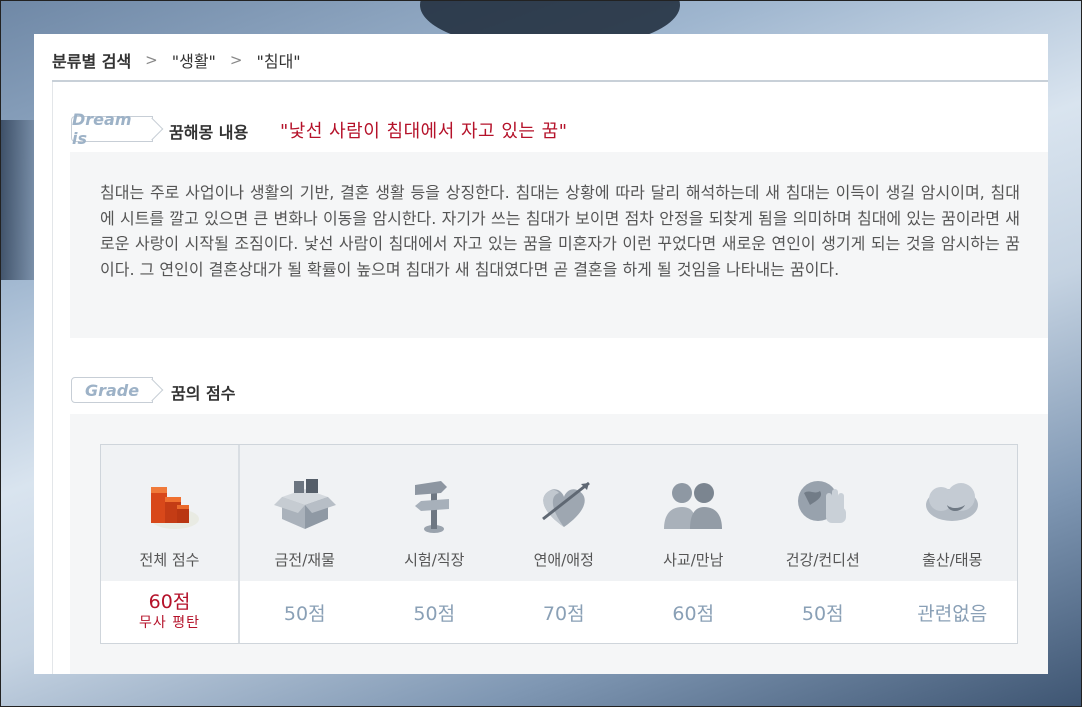 This screenshot has width=1082, height=707. Describe the element at coordinates (424, 131) in the screenshot. I see `dream-title: "낯선 사람이 침대에서 자고 있는 꿈"` at that location.